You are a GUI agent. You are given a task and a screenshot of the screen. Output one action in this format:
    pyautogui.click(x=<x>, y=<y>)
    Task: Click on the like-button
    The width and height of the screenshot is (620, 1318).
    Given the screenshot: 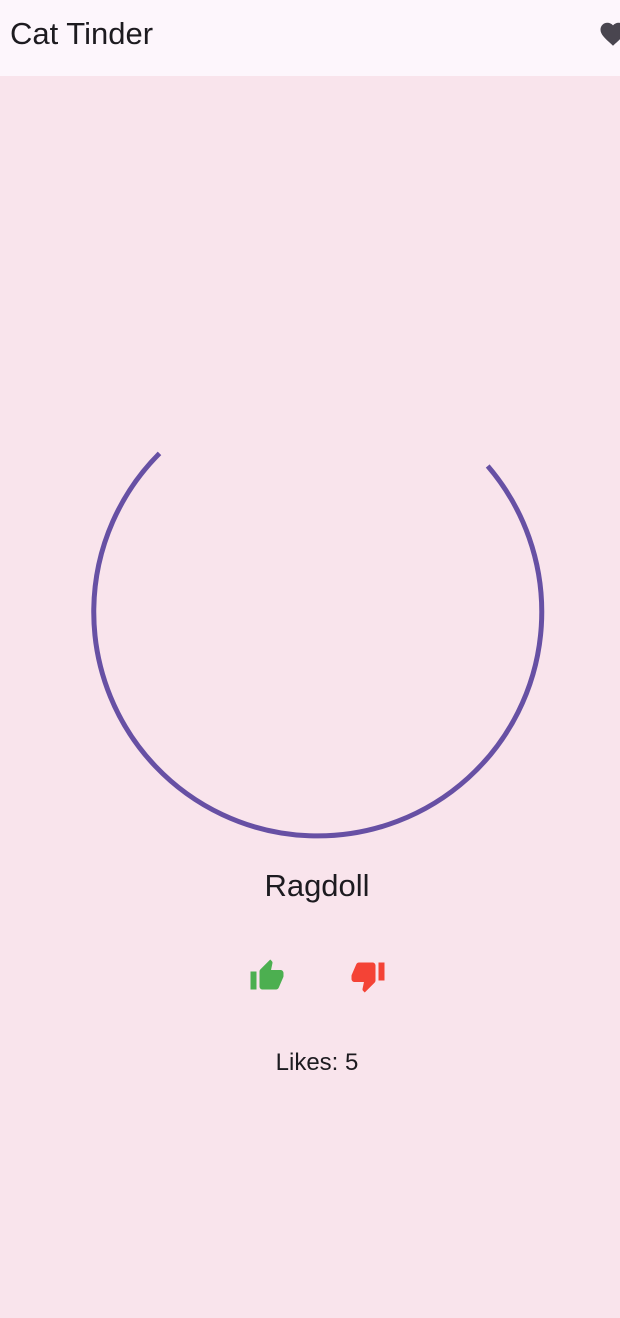 What is the action you would take?
    pyautogui.click(x=267, y=976)
    